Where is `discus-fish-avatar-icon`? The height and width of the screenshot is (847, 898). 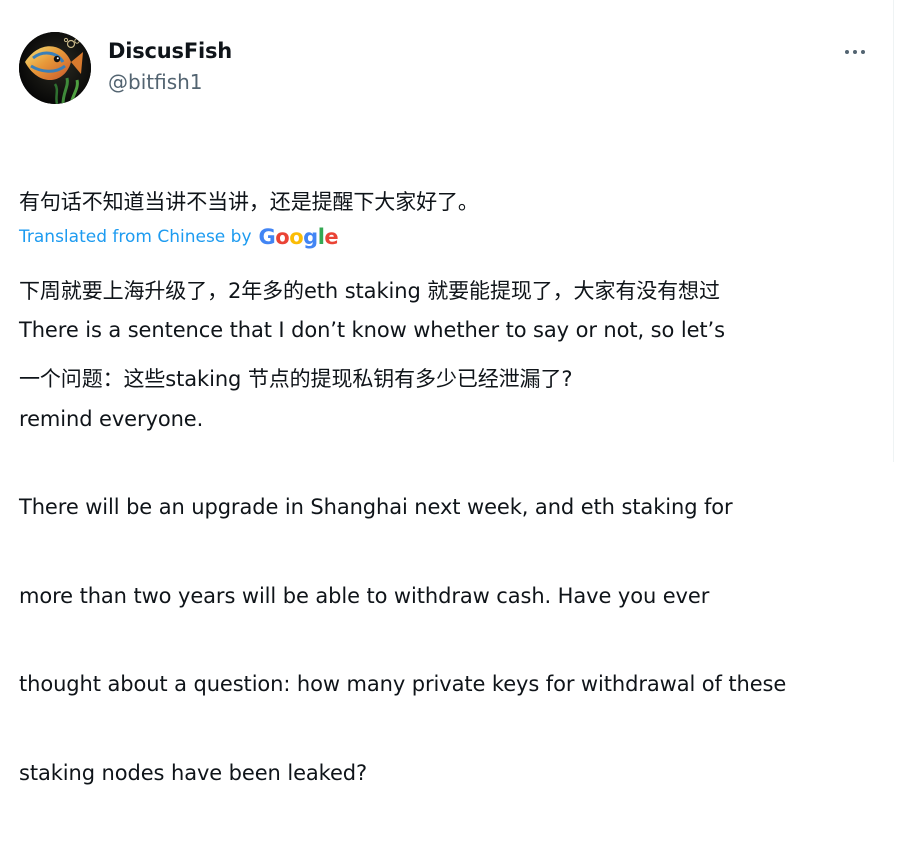 discus-fish-avatar-icon is located at coordinates (55, 68).